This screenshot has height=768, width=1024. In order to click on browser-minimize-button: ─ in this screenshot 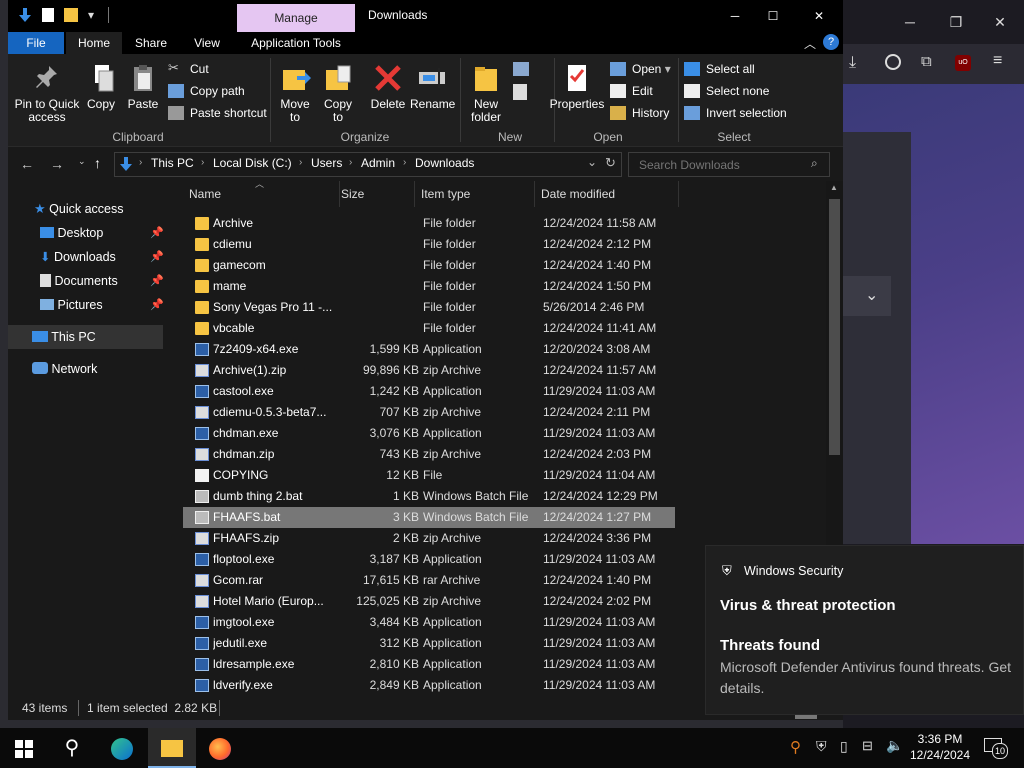, I will do `click(910, 22)`.